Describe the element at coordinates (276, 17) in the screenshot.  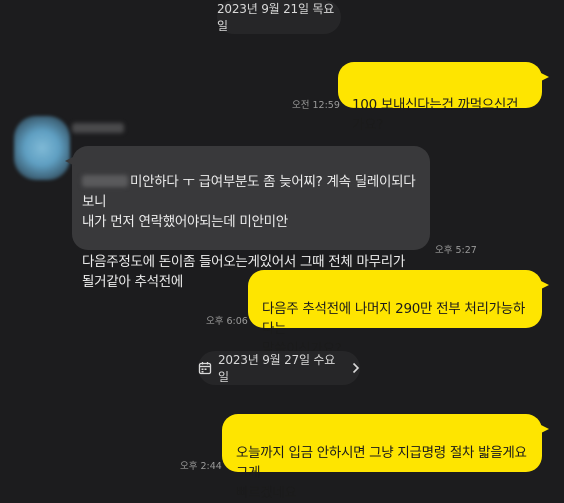
I see `date-divider-label: 2023년 9월 21일 목요일` at that location.